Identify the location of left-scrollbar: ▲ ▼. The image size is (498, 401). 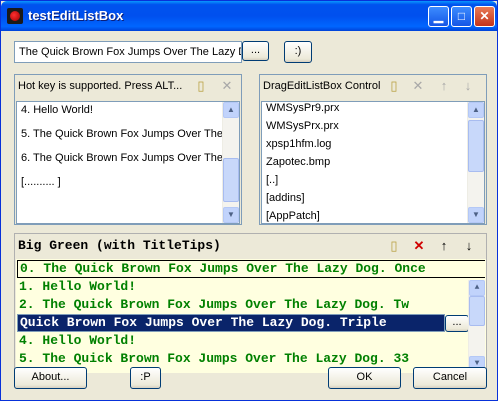
(230, 162).